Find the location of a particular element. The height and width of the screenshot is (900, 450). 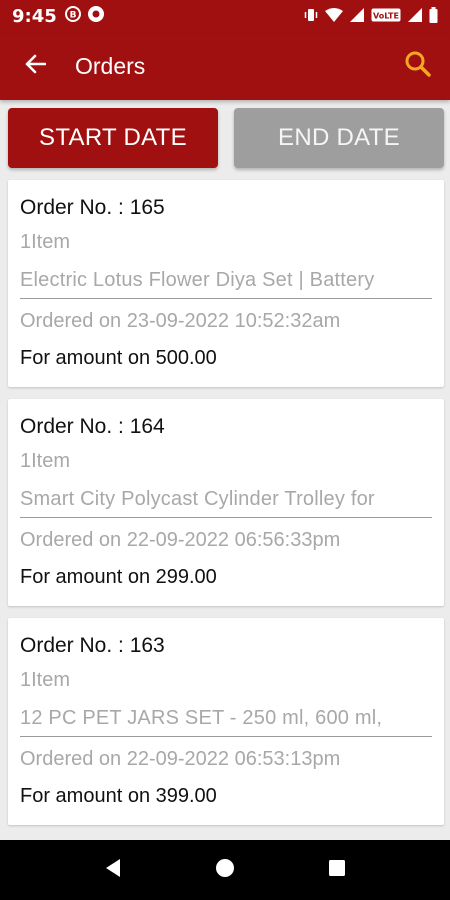

end-date-button: END DATE is located at coordinates (339, 138).